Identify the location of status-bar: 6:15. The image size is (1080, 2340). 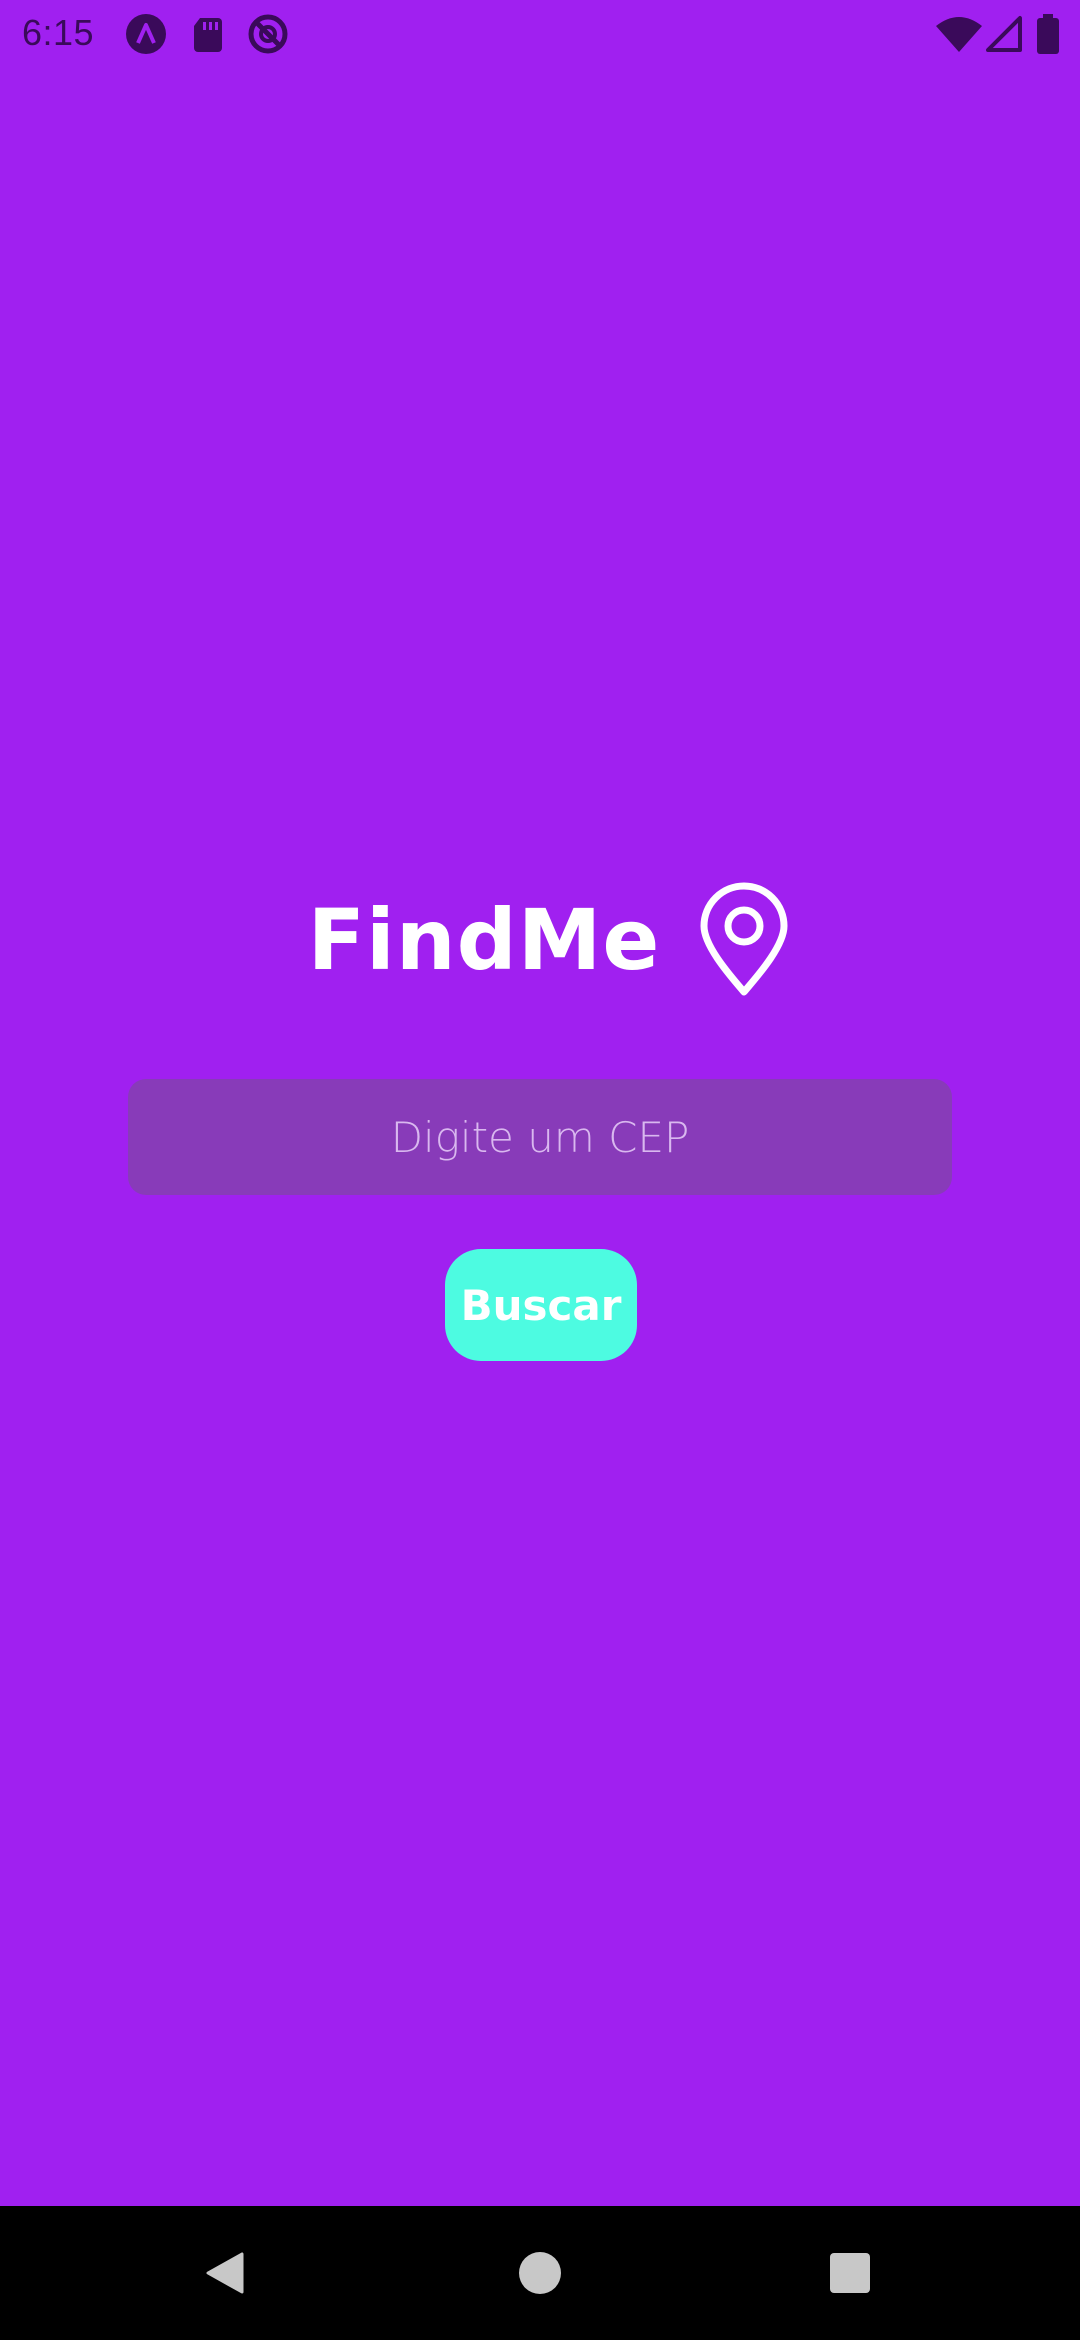
(540, 33).